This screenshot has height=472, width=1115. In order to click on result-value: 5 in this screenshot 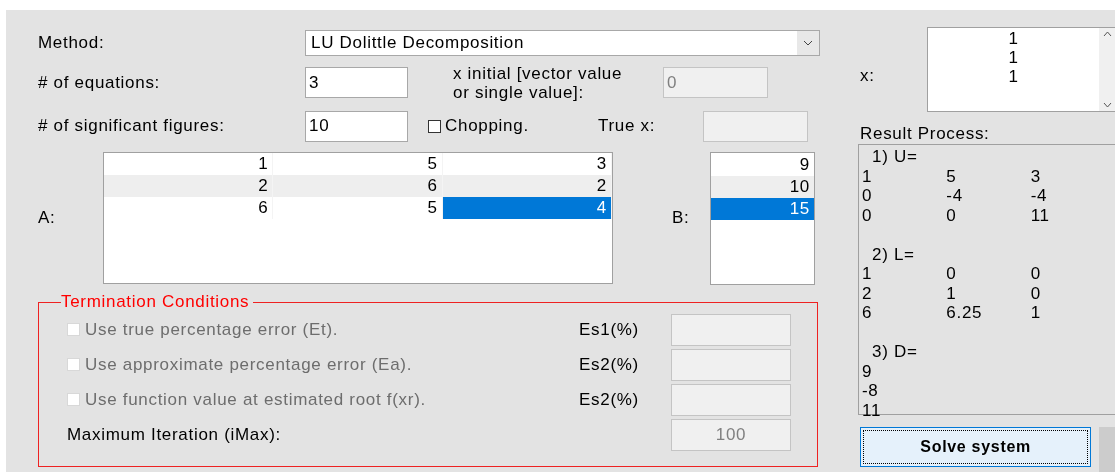, I will do `click(951, 176)`.